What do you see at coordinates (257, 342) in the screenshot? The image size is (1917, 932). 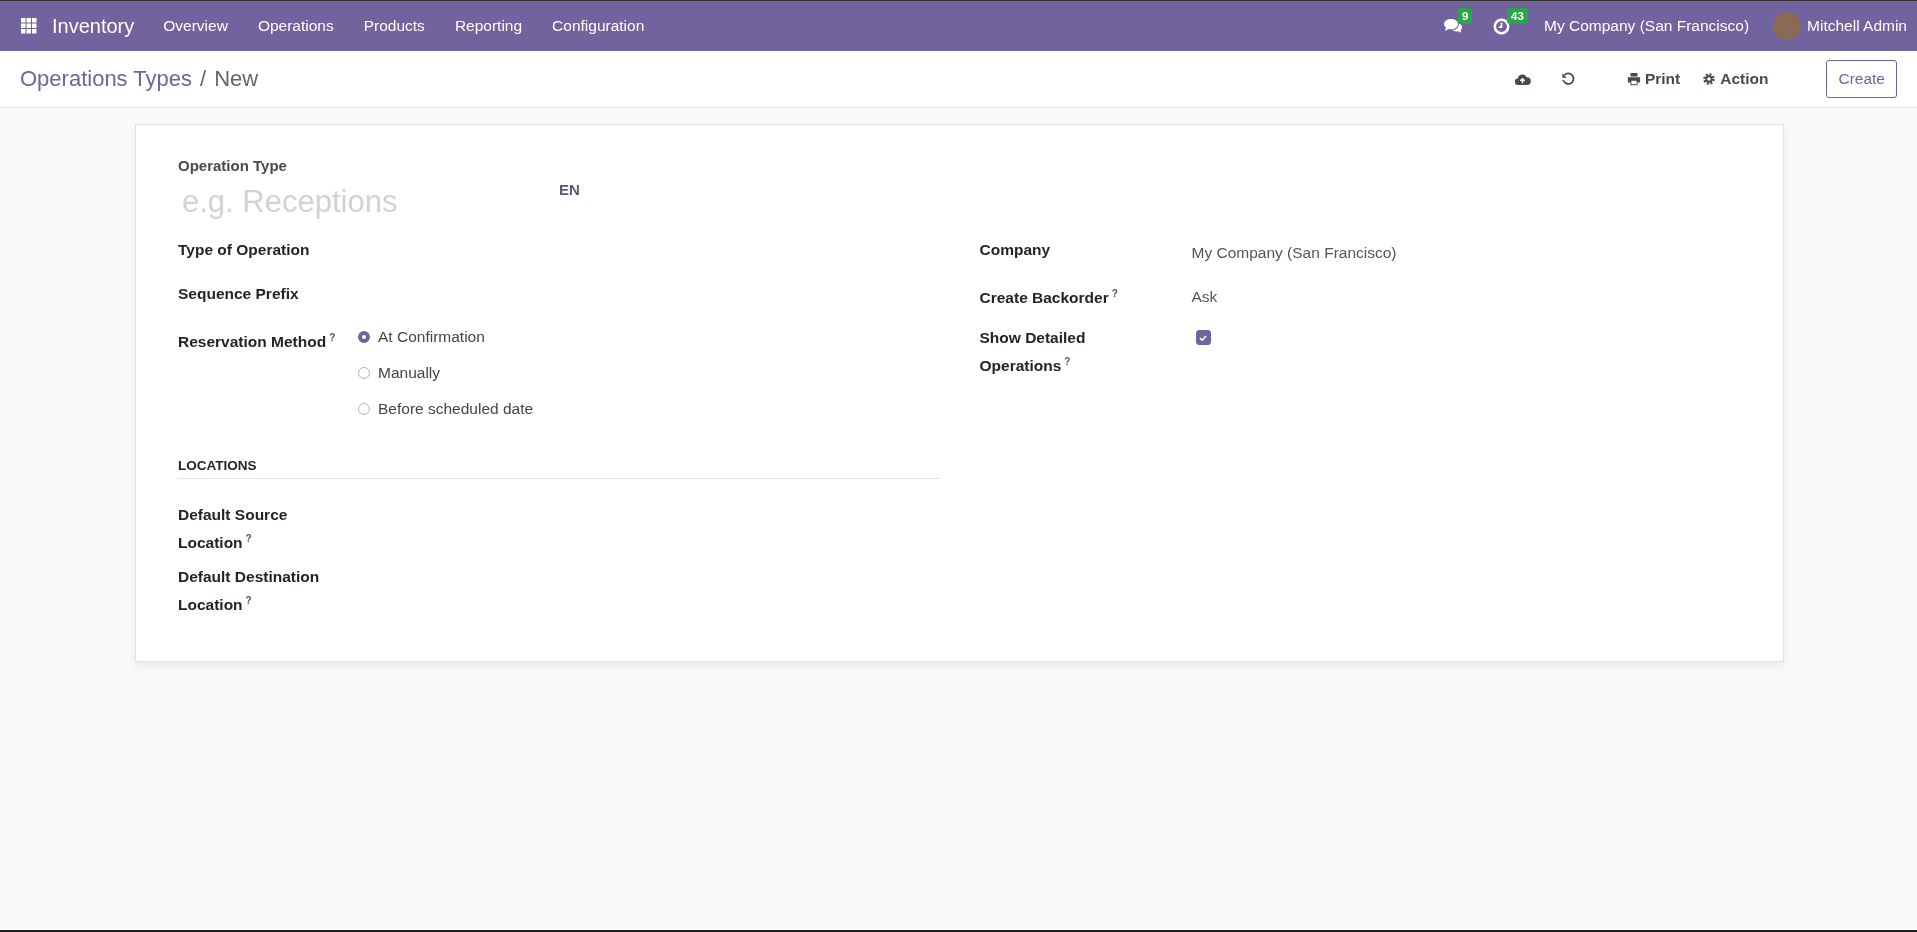 I see `field-label: Reservation Method $^{?}$` at bounding box center [257, 342].